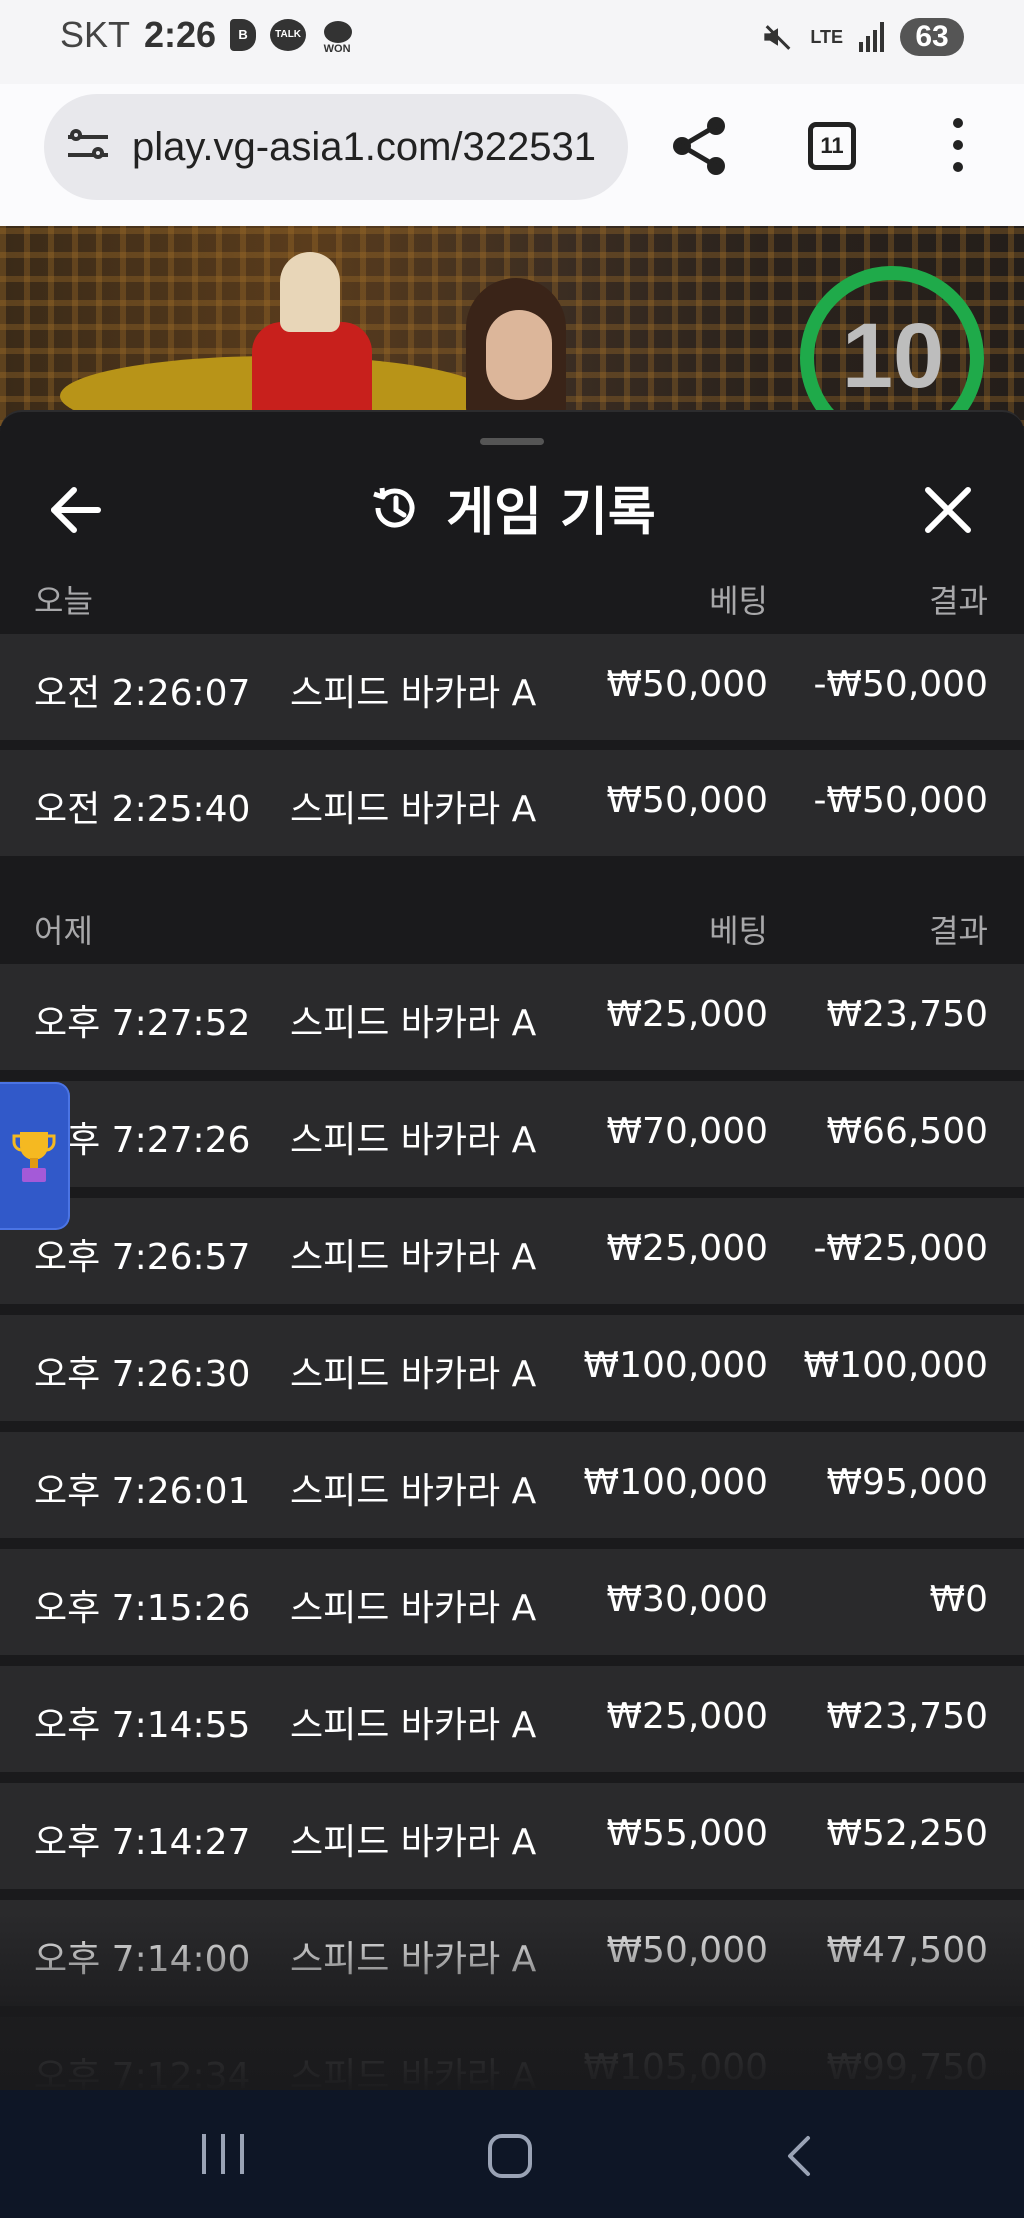 This screenshot has width=1024, height=2218. I want to click on row-time: 오전 2:25:40, so click(142, 809).